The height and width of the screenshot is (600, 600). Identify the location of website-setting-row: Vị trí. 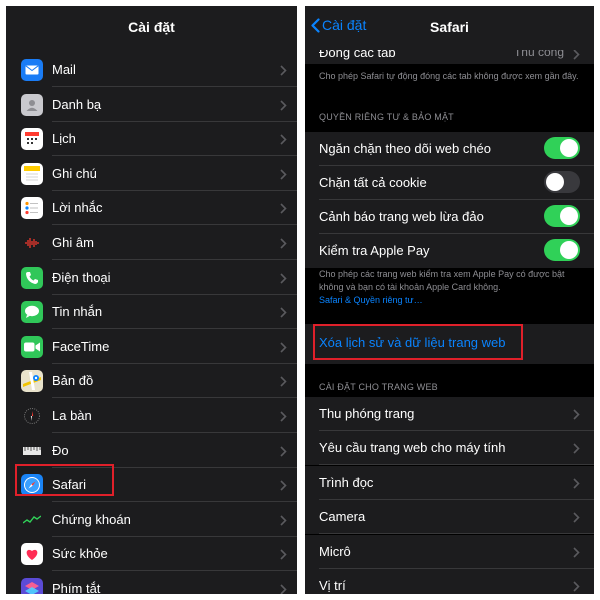
(449, 581).